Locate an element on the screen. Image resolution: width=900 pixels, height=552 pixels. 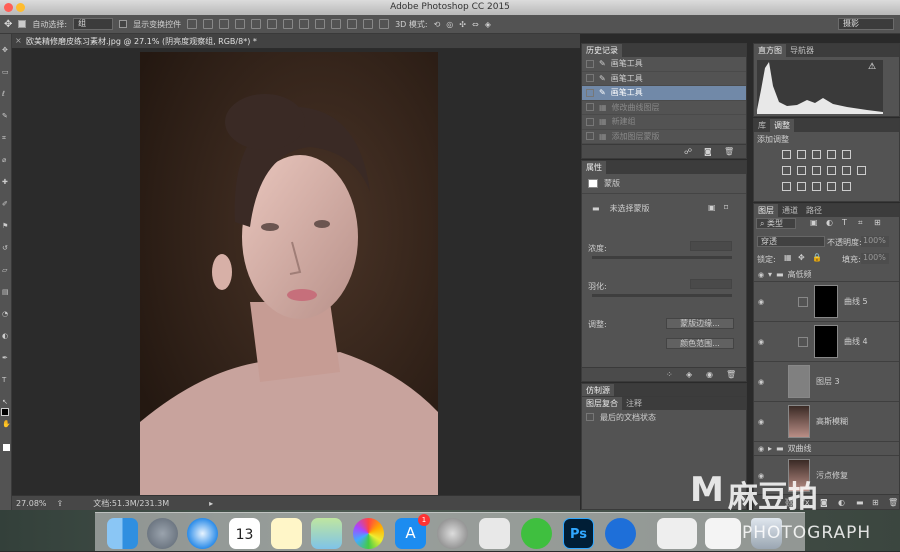
history-item: ▦ 添加图层蒙版 is located at coordinates (664, 137).